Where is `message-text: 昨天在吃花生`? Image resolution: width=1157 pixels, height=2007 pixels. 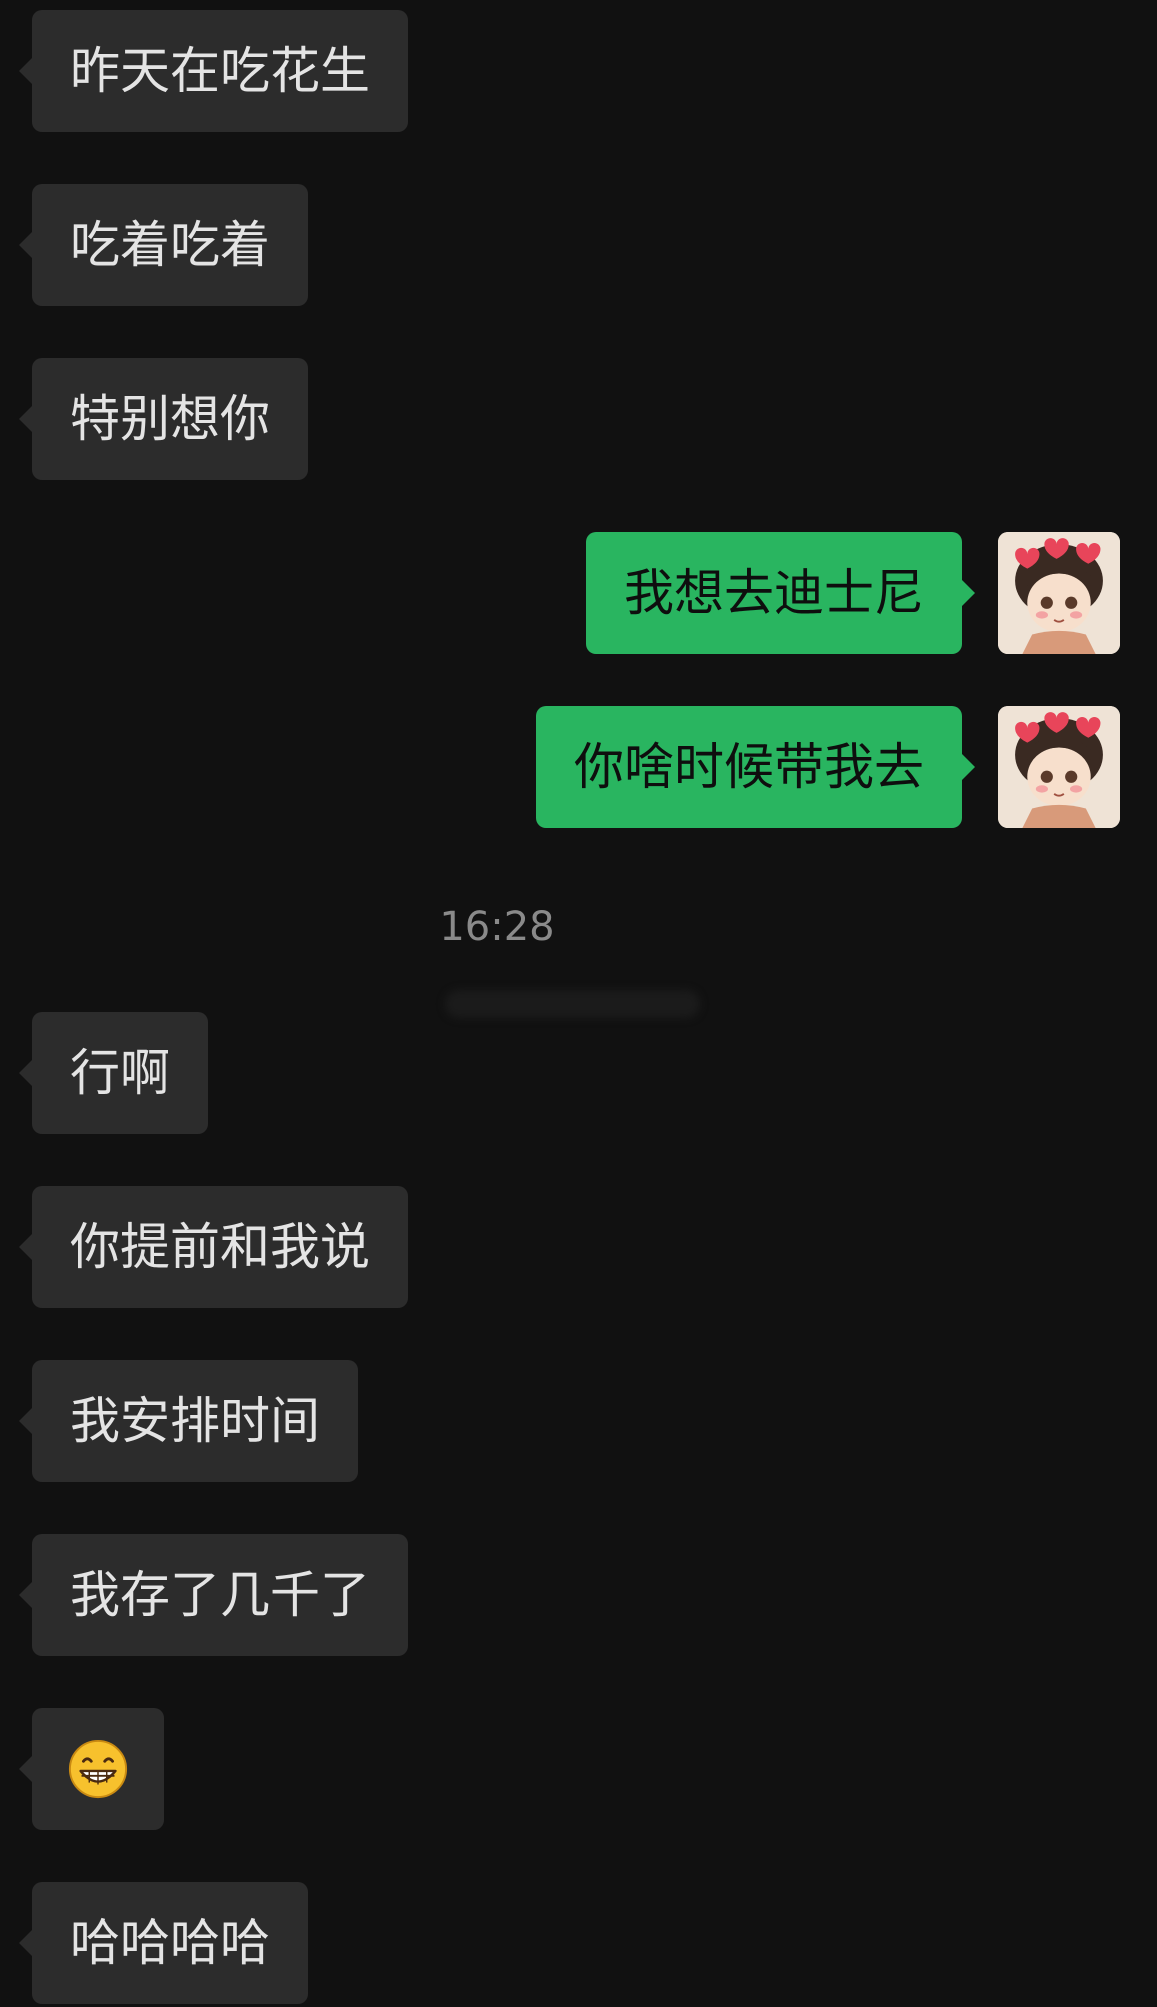 message-text: 昨天在吃花生 is located at coordinates (220, 71).